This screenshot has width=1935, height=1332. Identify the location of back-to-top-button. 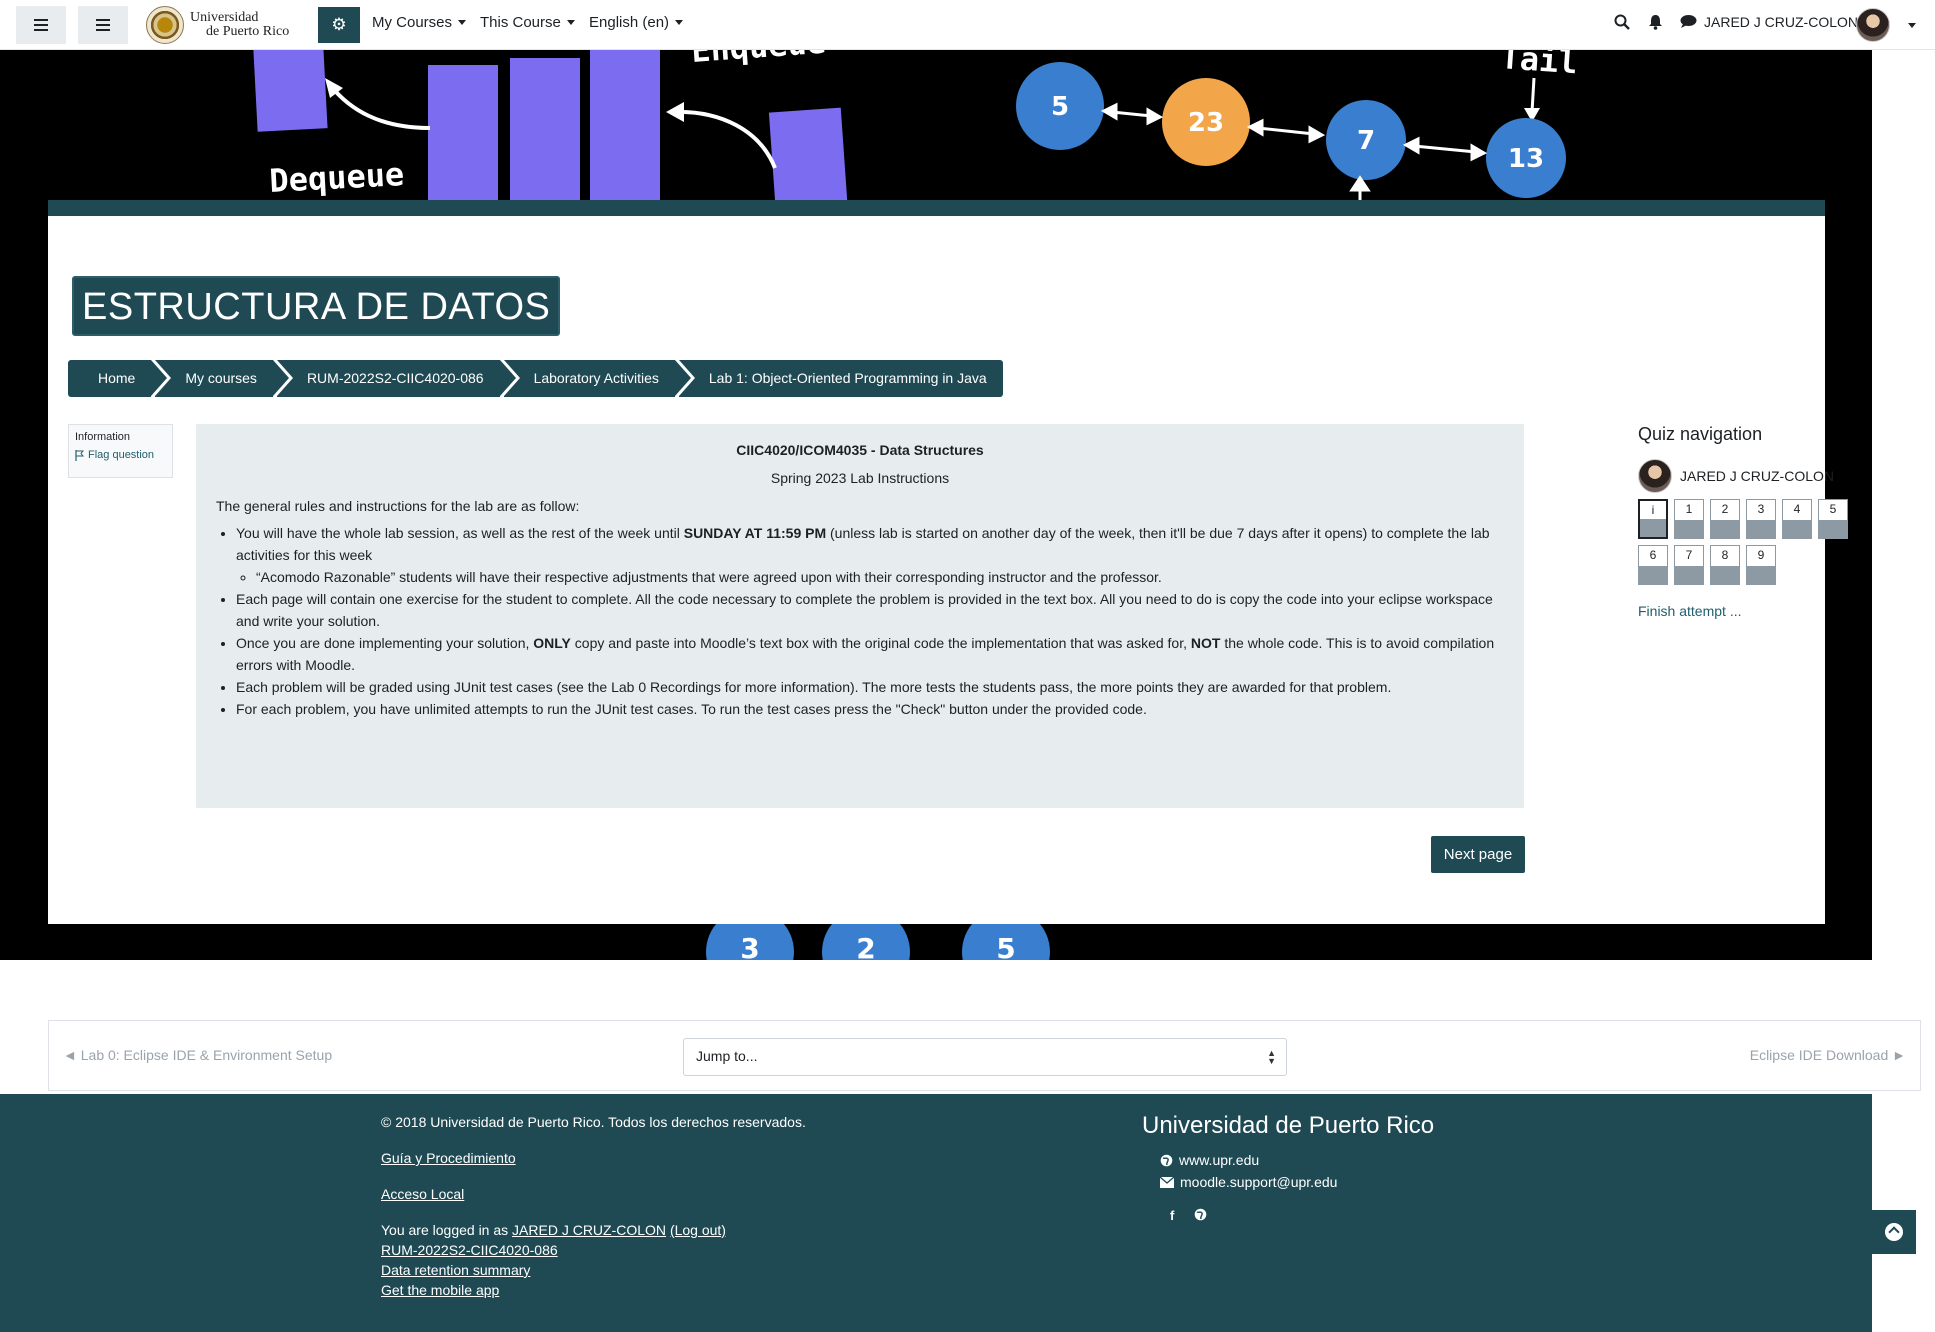
(1894, 1232).